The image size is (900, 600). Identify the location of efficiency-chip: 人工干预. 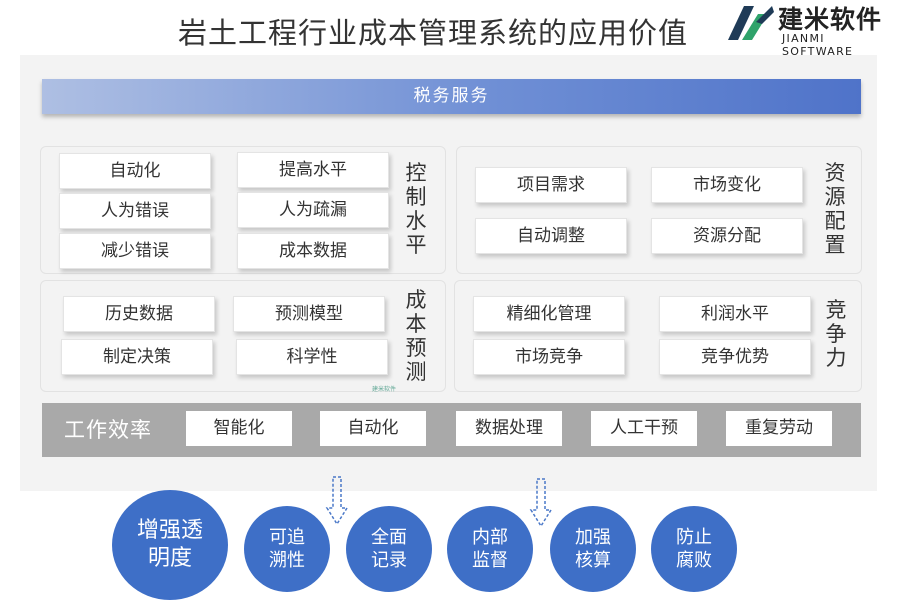
(644, 428).